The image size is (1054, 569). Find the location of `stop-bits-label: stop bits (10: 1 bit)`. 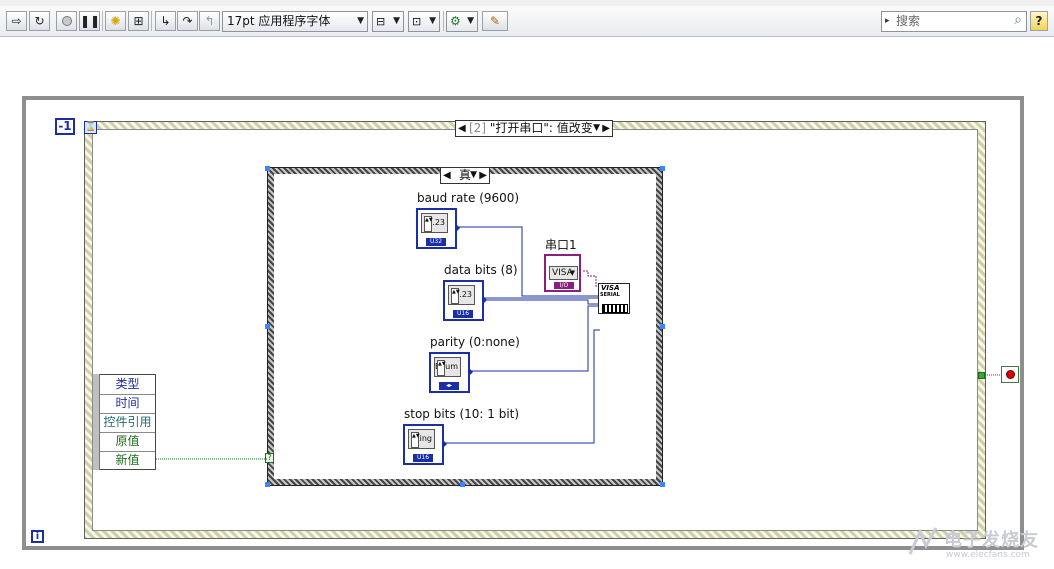

stop-bits-label: stop bits (10: 1 bit) is located at coordinates (462, 414).